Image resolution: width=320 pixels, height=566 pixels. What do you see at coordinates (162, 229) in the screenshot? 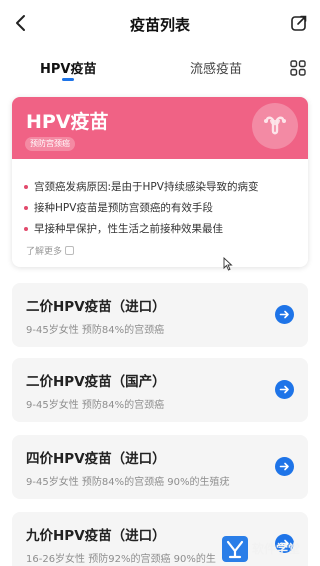
I see `list-item: 早接种早保护，性生活之前接种效果最佳` at bounding box center [162, 229].